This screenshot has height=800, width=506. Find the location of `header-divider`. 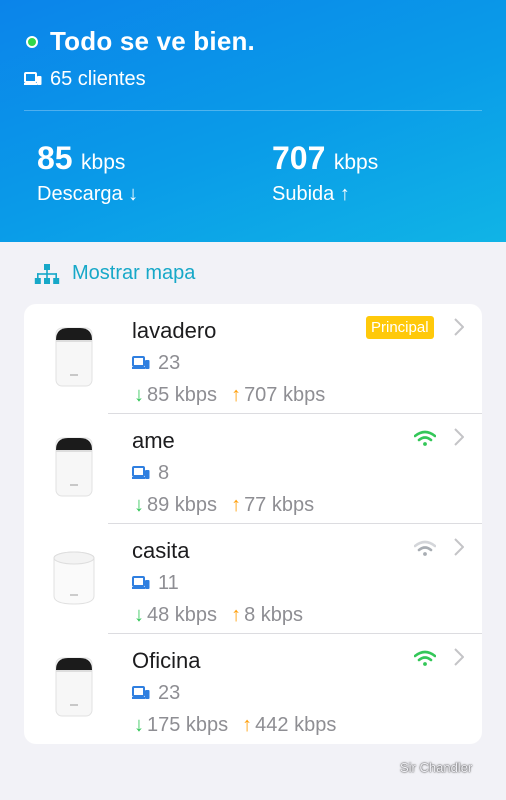

header-divider is located at coordinates (253, 110).